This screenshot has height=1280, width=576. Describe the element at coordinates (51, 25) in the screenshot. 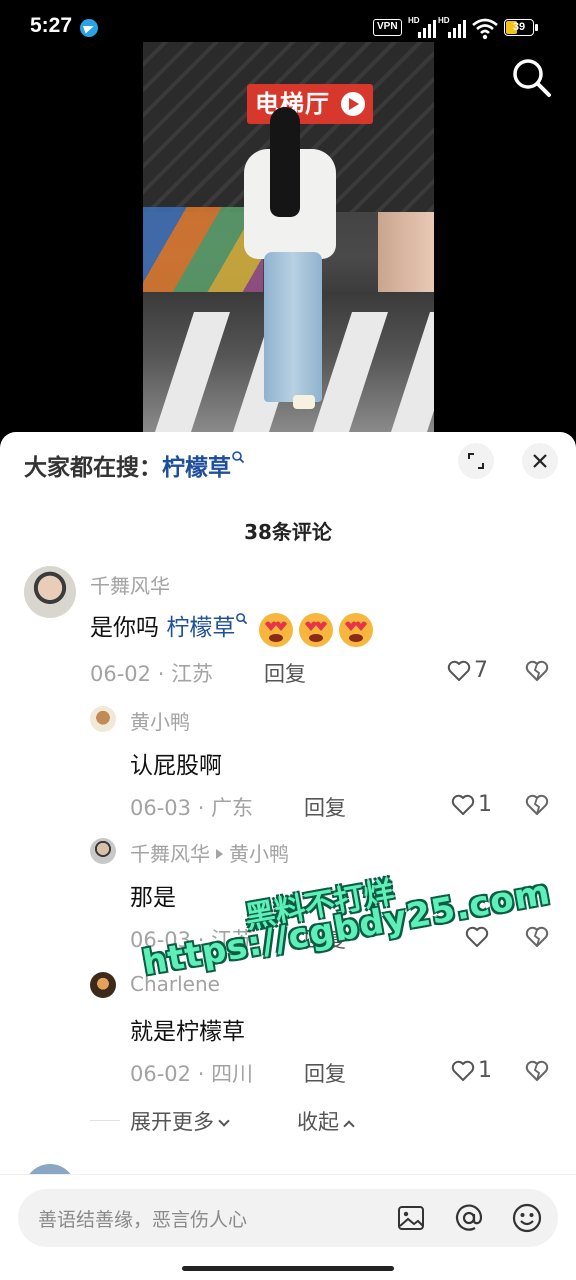

I see `status-time: 5:27` at that location.